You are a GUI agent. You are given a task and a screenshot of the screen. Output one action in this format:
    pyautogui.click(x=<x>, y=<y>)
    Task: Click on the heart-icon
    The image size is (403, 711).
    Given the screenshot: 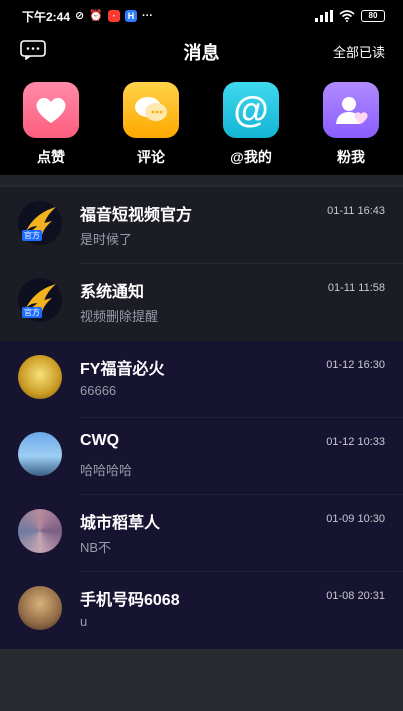 What is the action you would take?
    pyautogui.click(x=51, y=110)
    